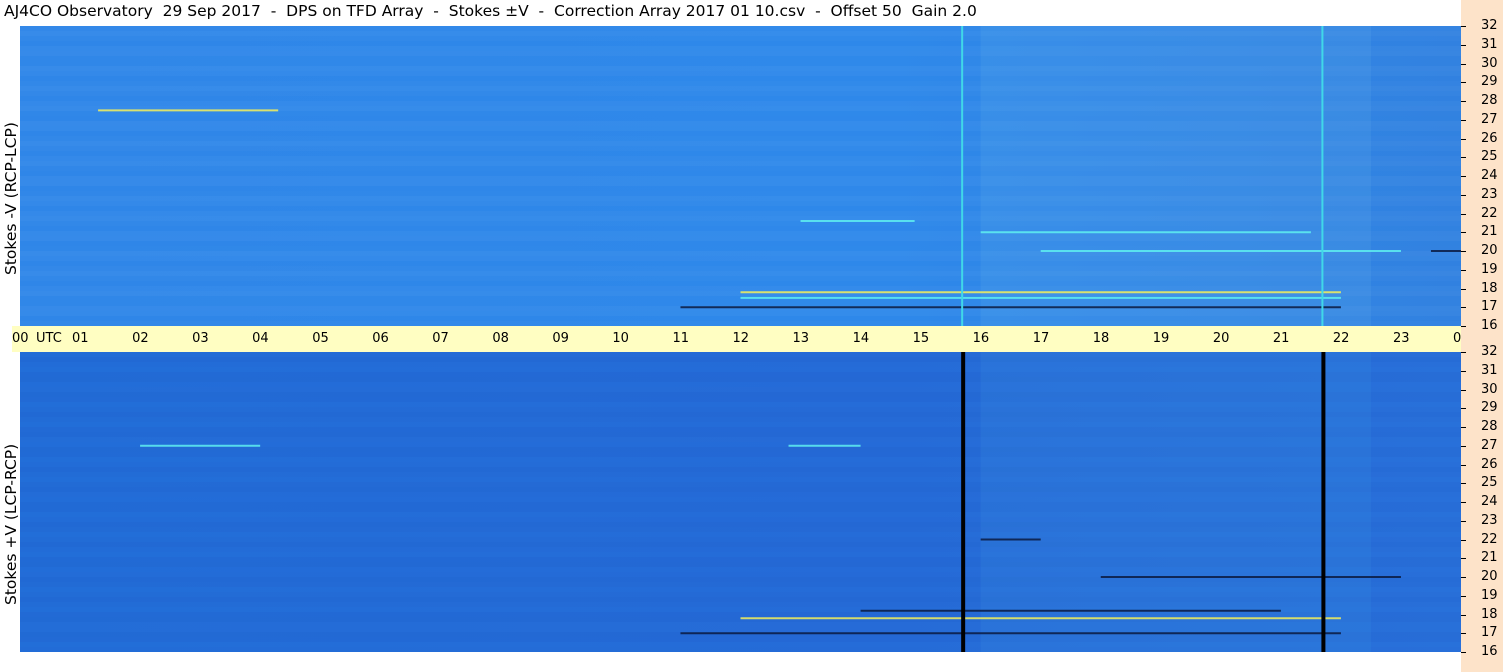 The image size is (1503, 672). Describe the element at coordinates (1489, 539) in the screenshot. I see `freq-tick-label: 22` at that location.